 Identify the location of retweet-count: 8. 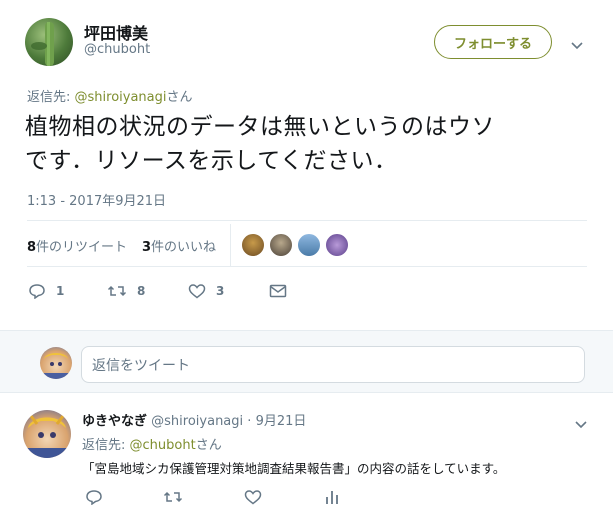
(141, 291).